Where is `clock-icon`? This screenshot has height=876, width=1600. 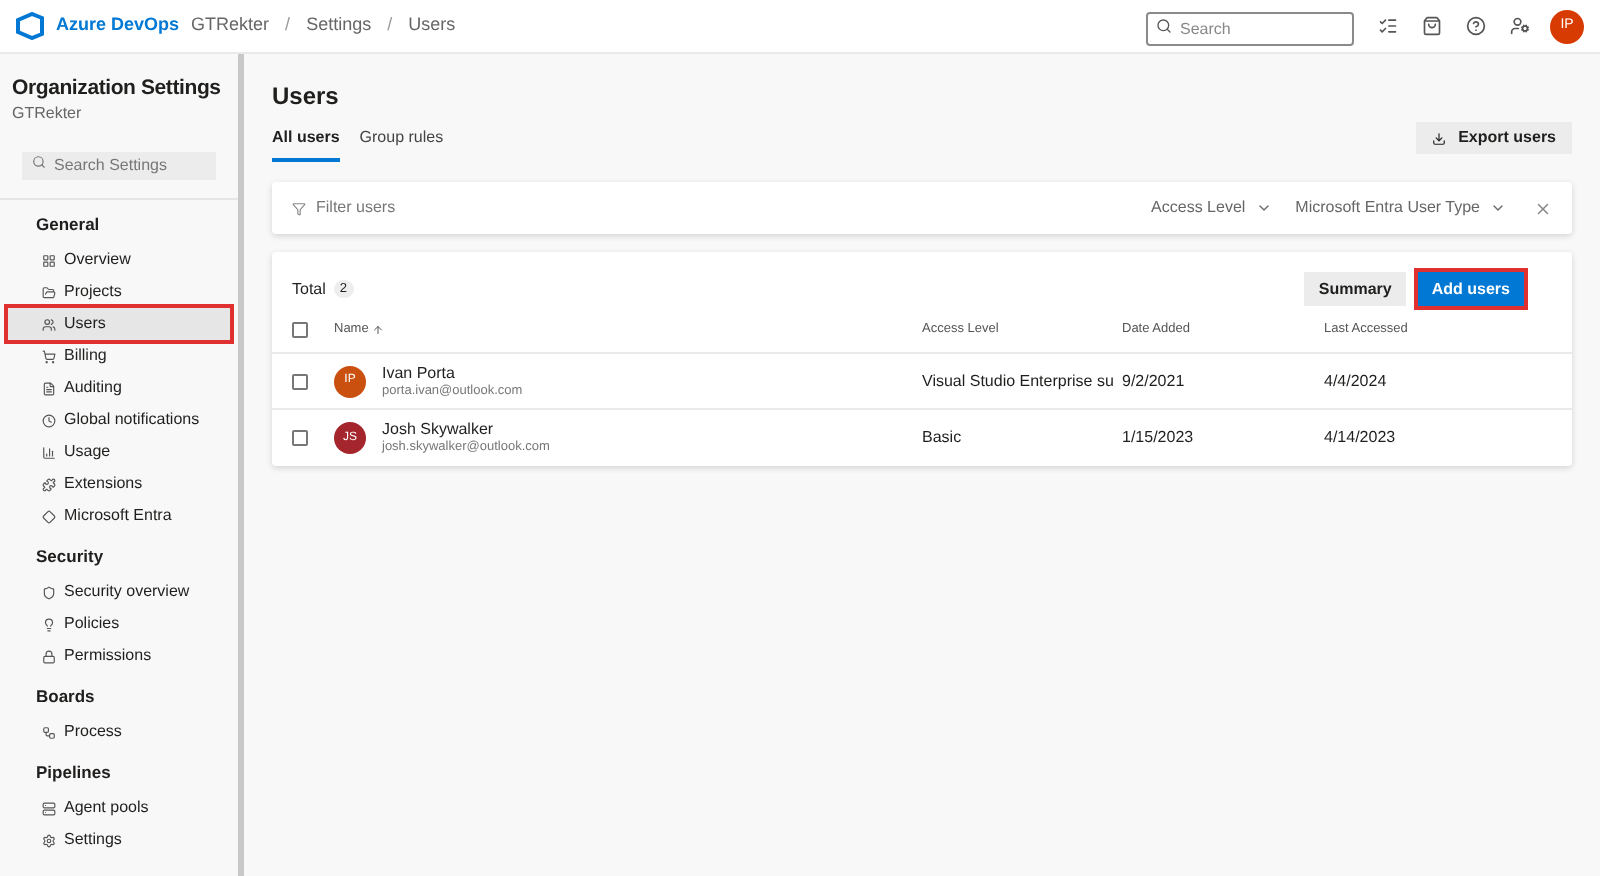
clock-icon is located at coordinates (49, 420).